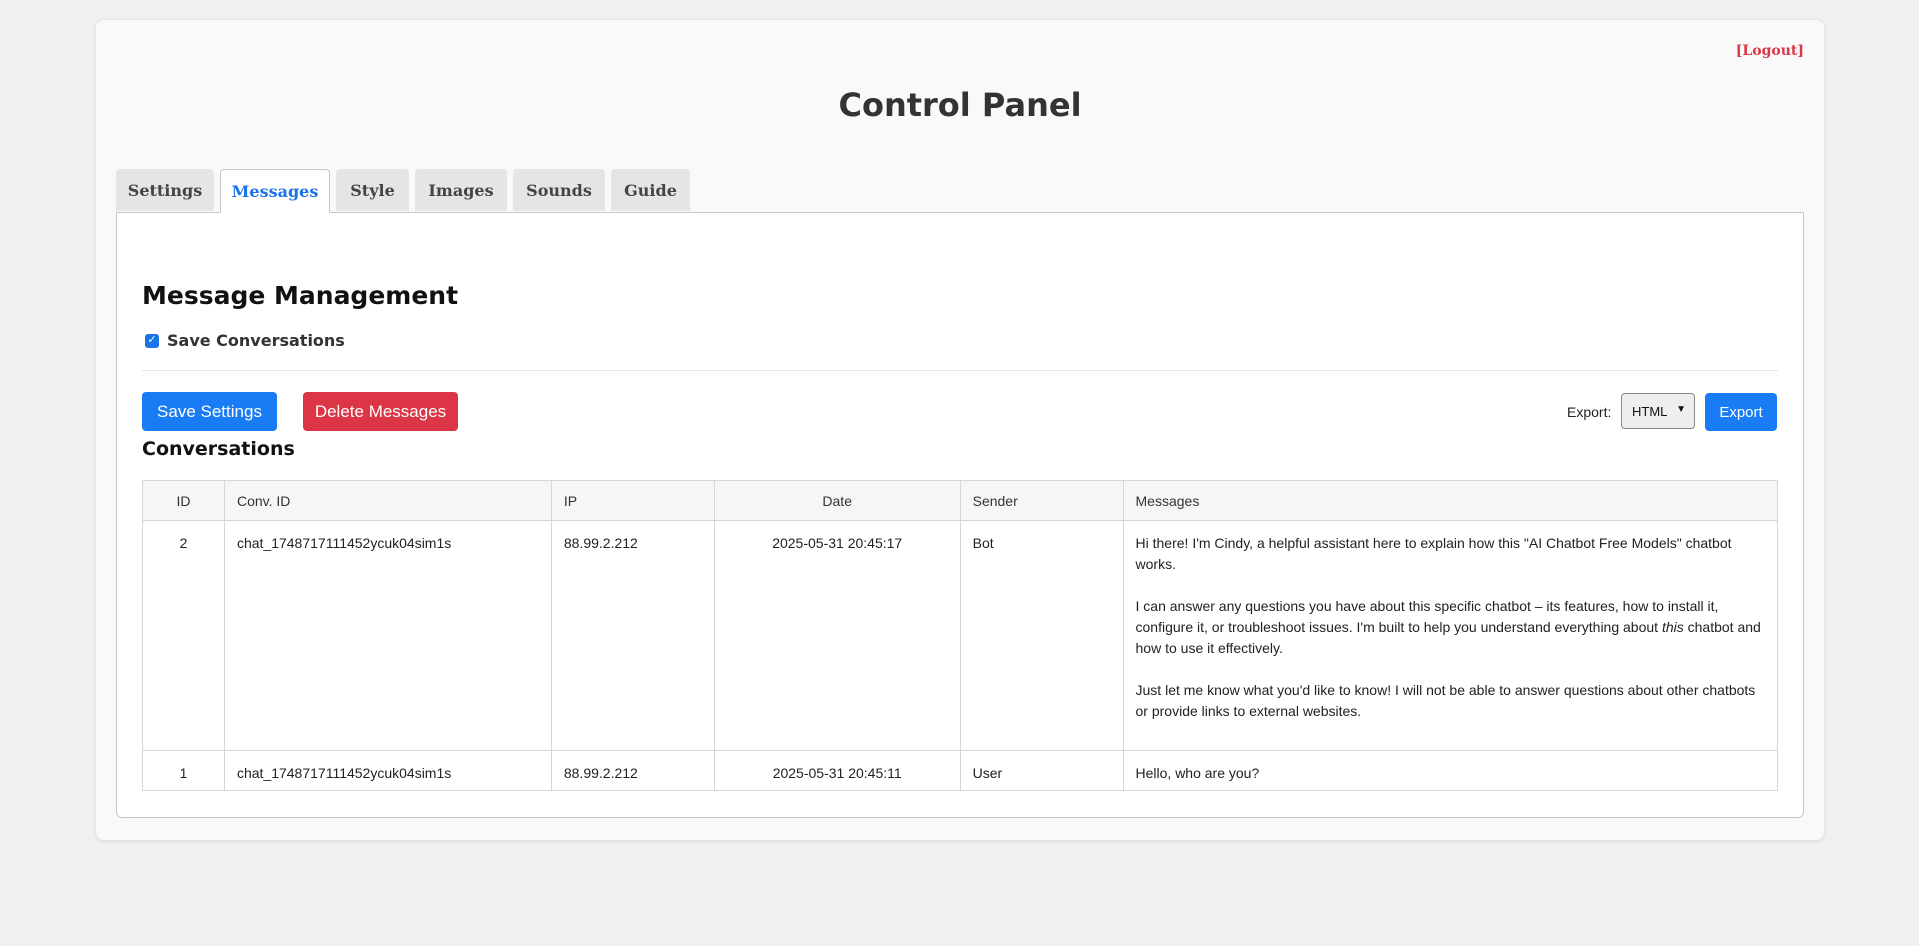  Describe the element at coordinates (1041, 500) in the screenshot. I see `column-header-sender: Sender` at that location.